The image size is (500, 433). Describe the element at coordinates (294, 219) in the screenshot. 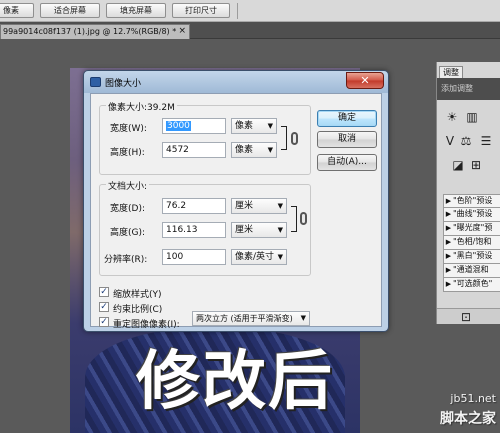

I see `doc-constrain-bracket` at that location.